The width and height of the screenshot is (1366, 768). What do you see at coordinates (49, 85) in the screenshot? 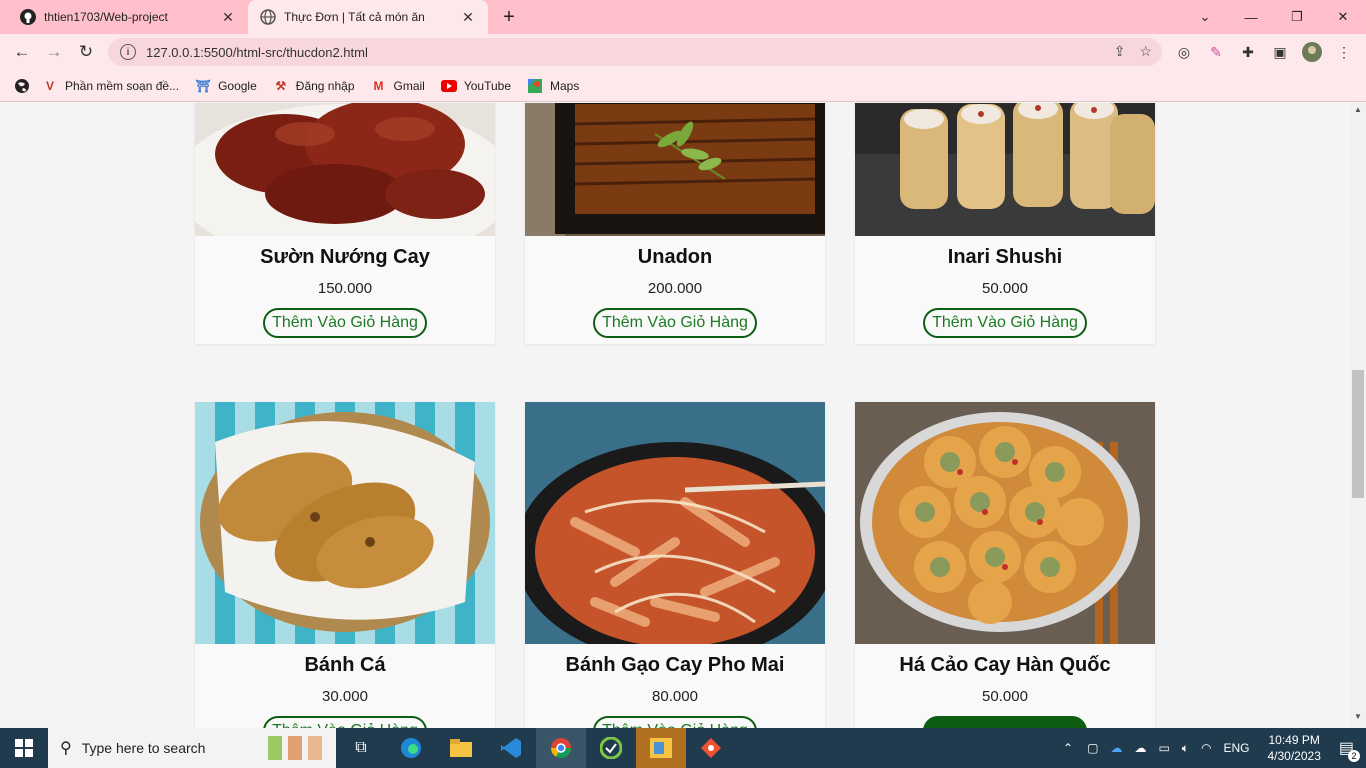
I see `v-logo-icon: V` at bounding box center [49, 85].